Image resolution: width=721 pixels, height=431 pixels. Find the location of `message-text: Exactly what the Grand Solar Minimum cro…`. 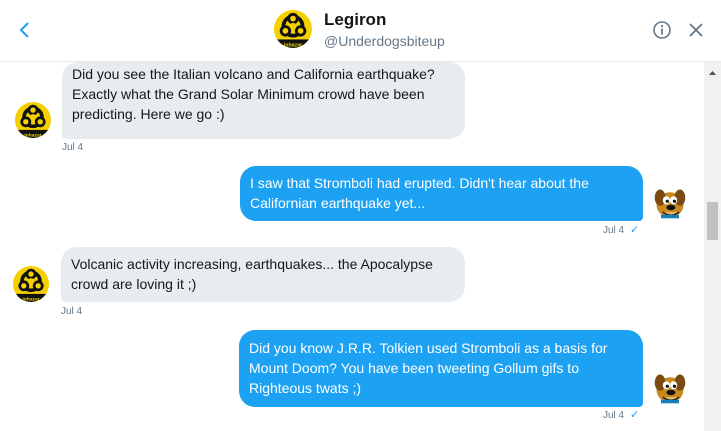

message-text: Exactly what the Grand Solar Minimum cro… is located at coordinates (248, 94).